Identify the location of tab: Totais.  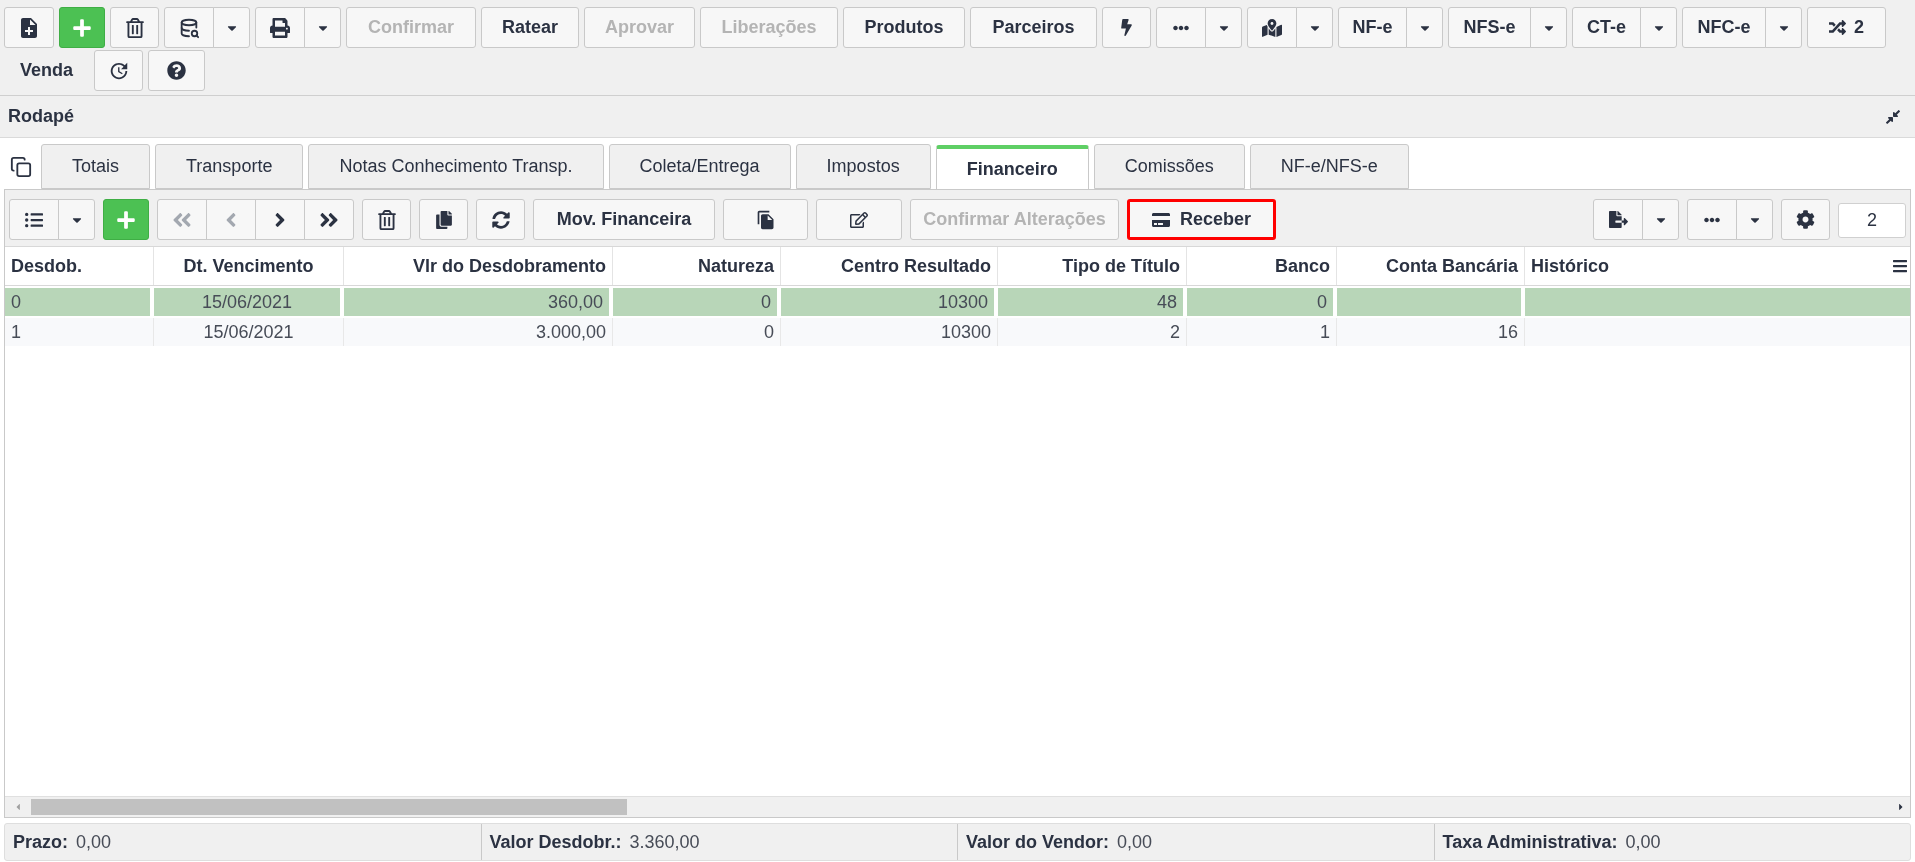
(96, 166).